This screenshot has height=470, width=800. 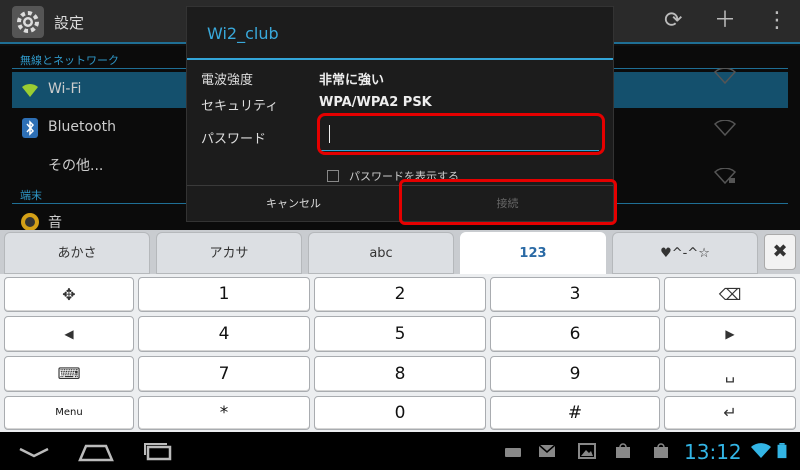 I want to click on key-asterisk: *, so click(x=224, y=413).